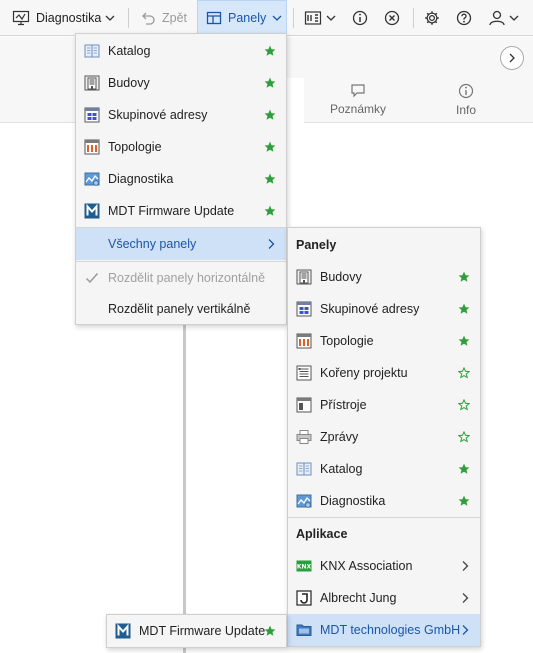  Describe the element at coordinates (465, 109) in the screenshot. I see `tab-info-label: Info` at that location.